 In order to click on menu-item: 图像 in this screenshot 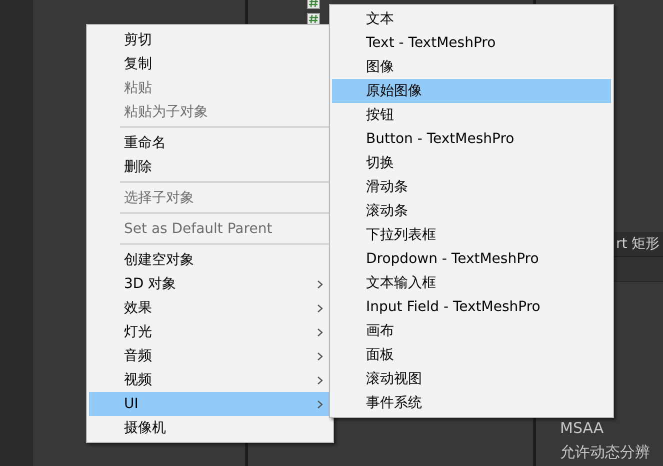, I will do `click(471, 67)`.